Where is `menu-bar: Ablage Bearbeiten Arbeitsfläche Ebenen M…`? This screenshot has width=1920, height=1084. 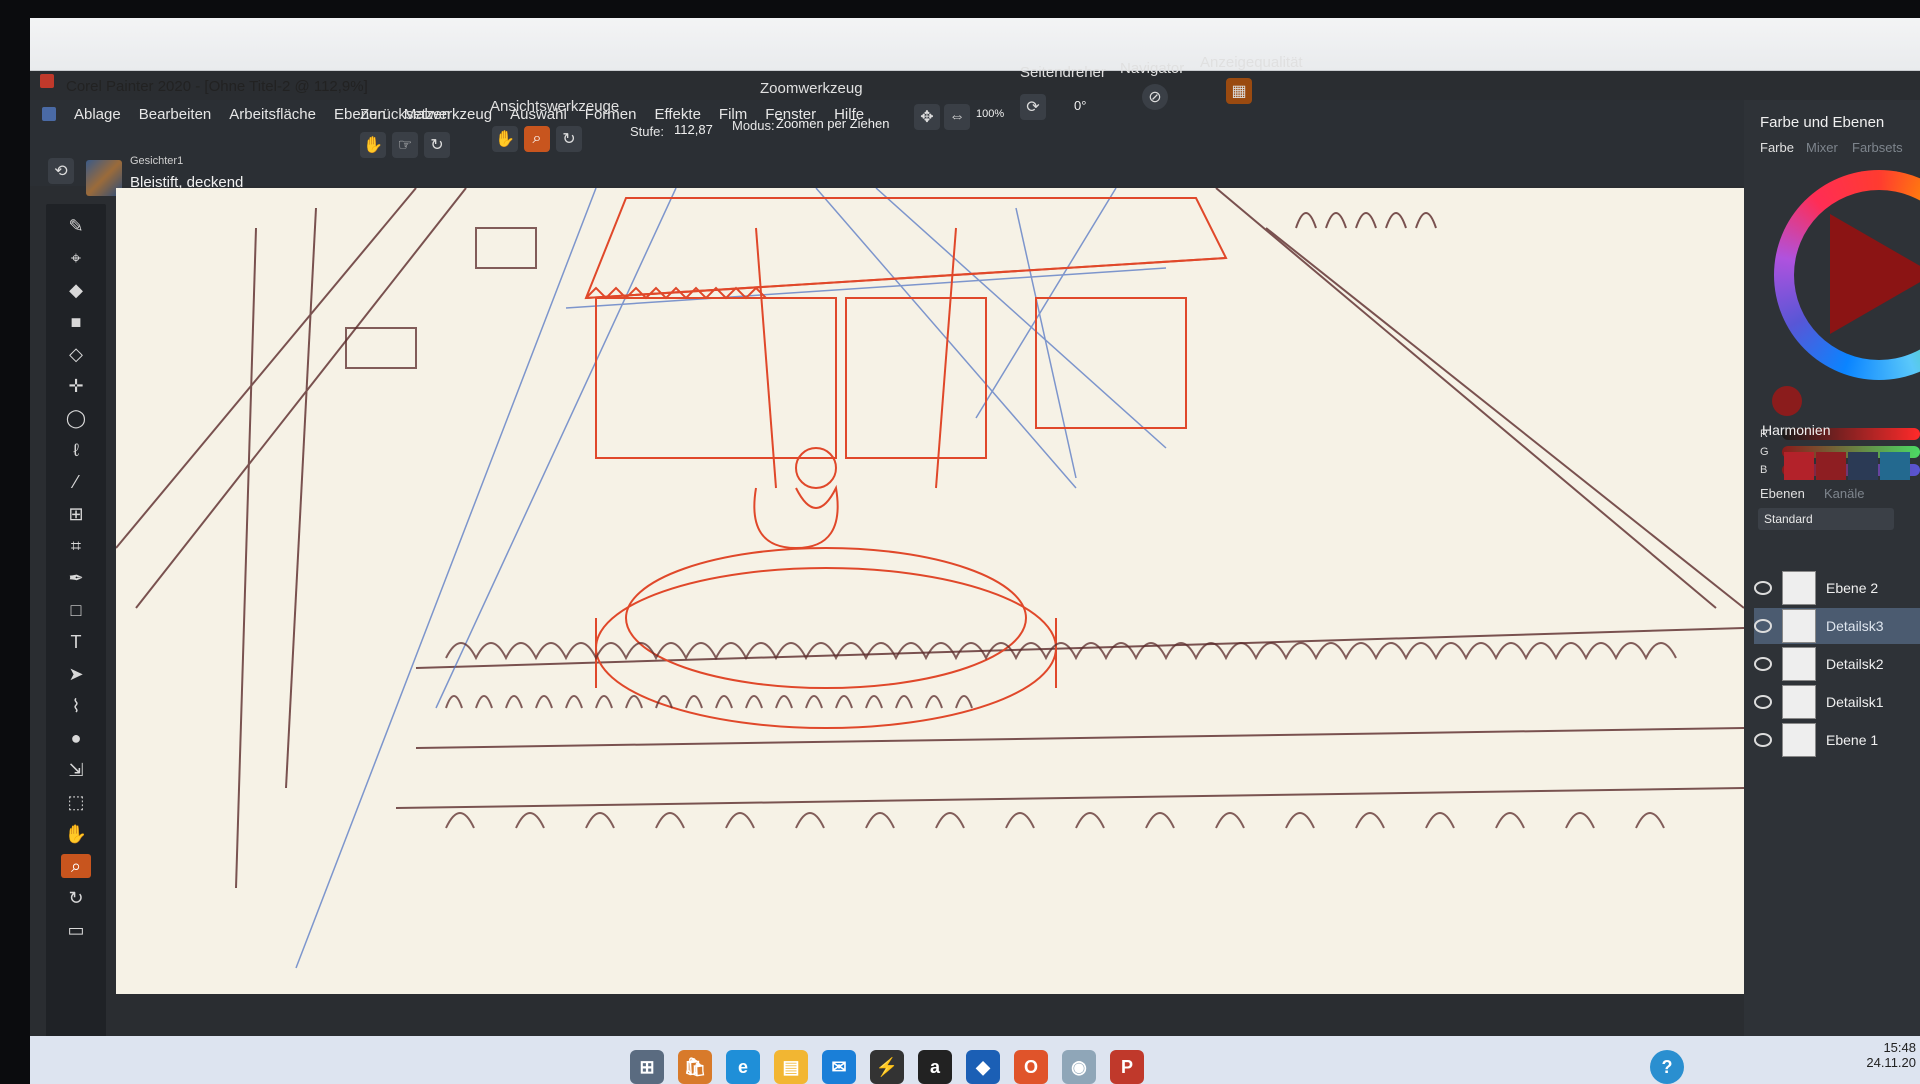 menu-bar: Ablage Bearbeiten Arbeitsfläche Ebenen M… is located at coordinates (975, 114).